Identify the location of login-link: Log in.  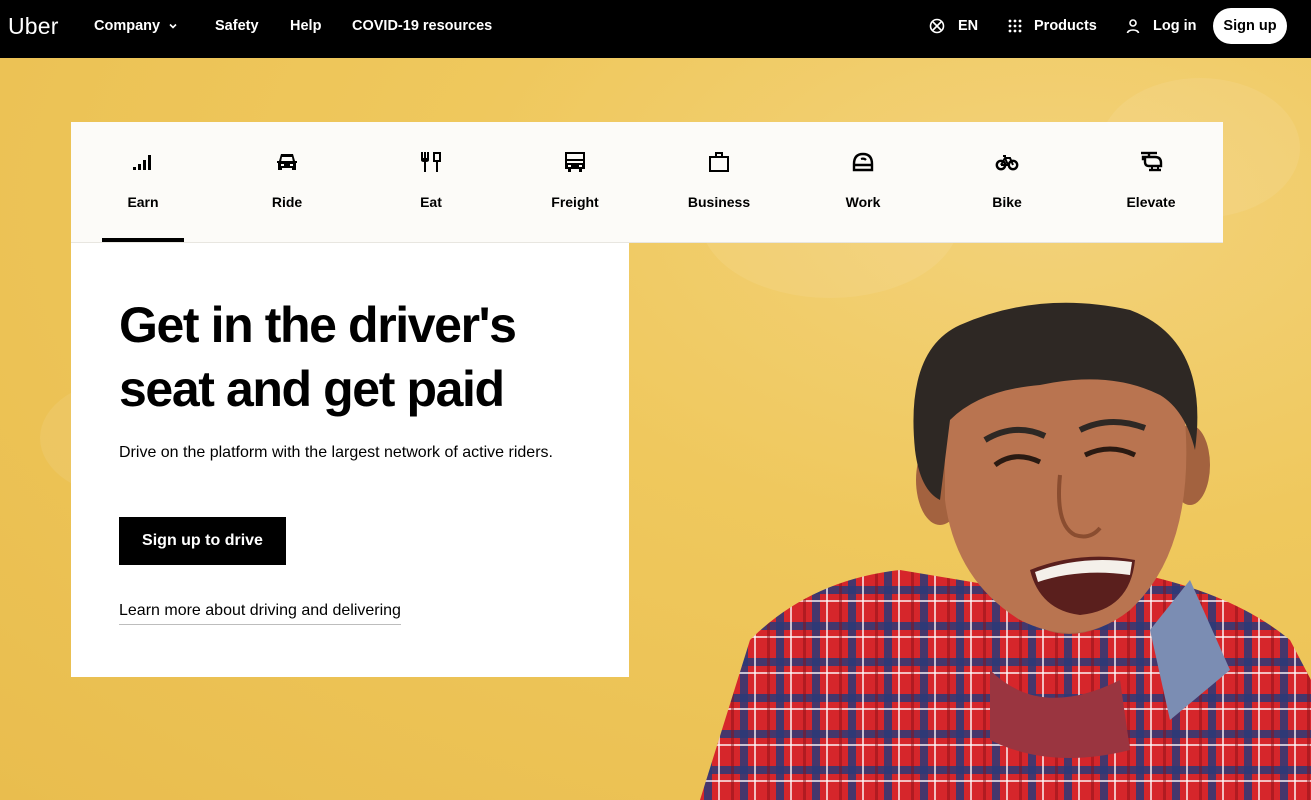
(1161, 26).